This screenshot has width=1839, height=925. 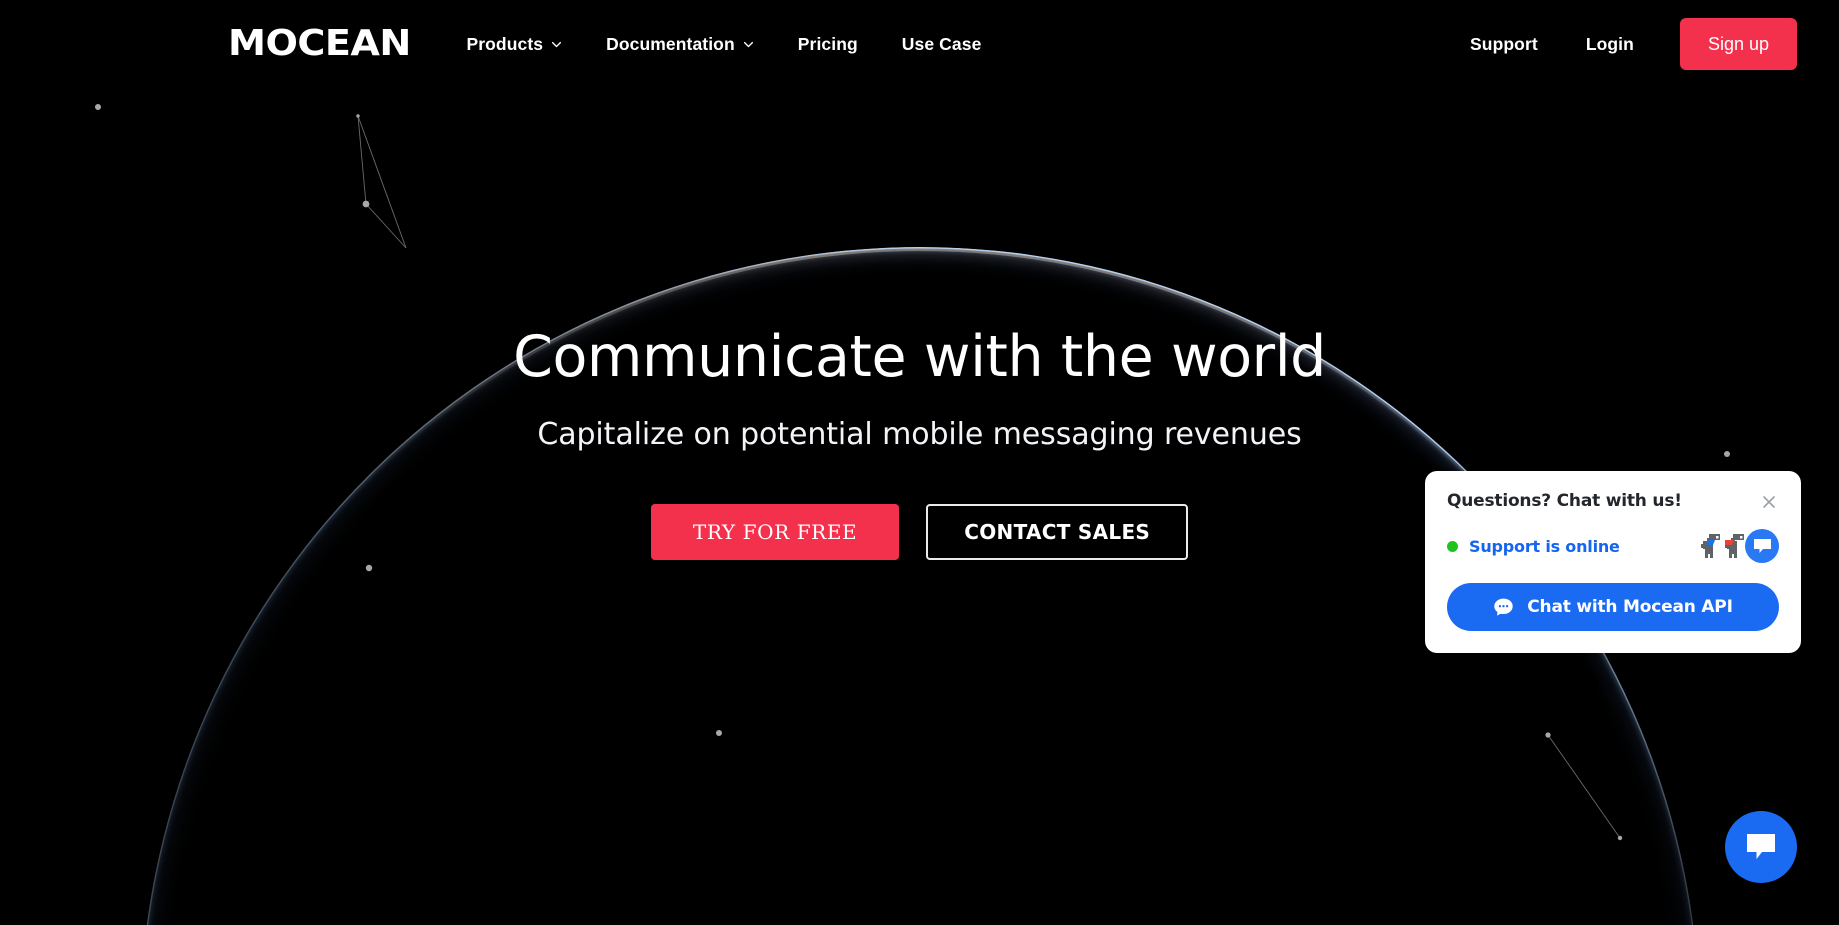 I want to click on login-link: Login, so click(x=1610, y=44).